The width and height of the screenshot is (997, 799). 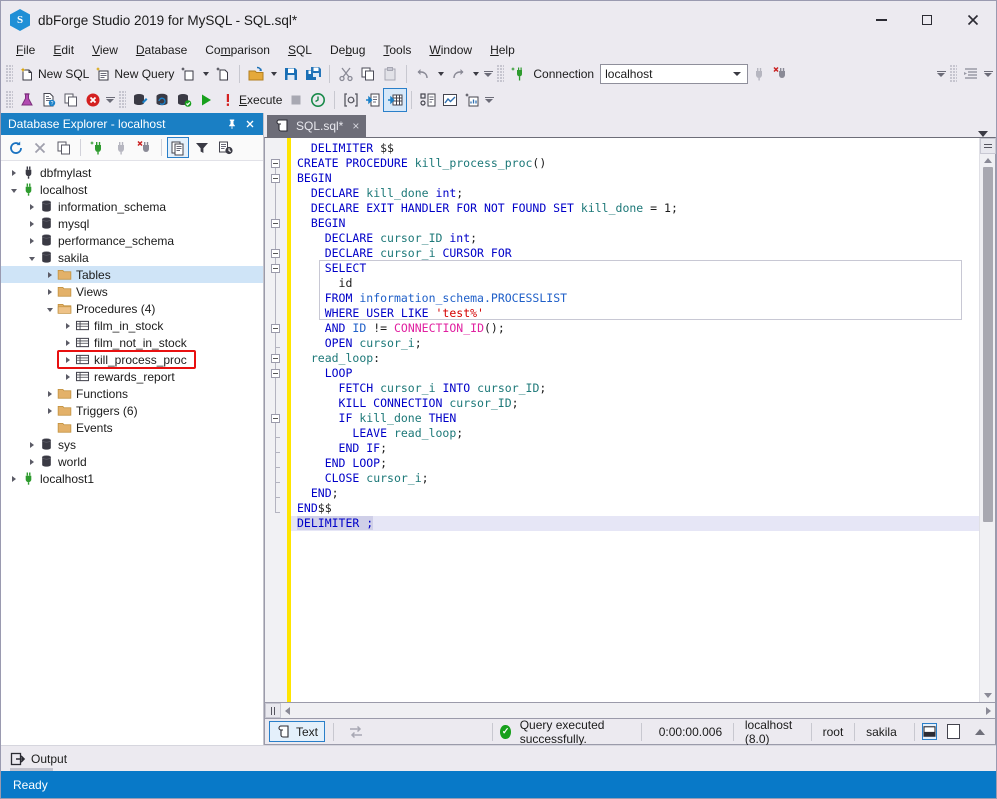 I want to click on query-history-button: ?, so click(x=49, y=100).